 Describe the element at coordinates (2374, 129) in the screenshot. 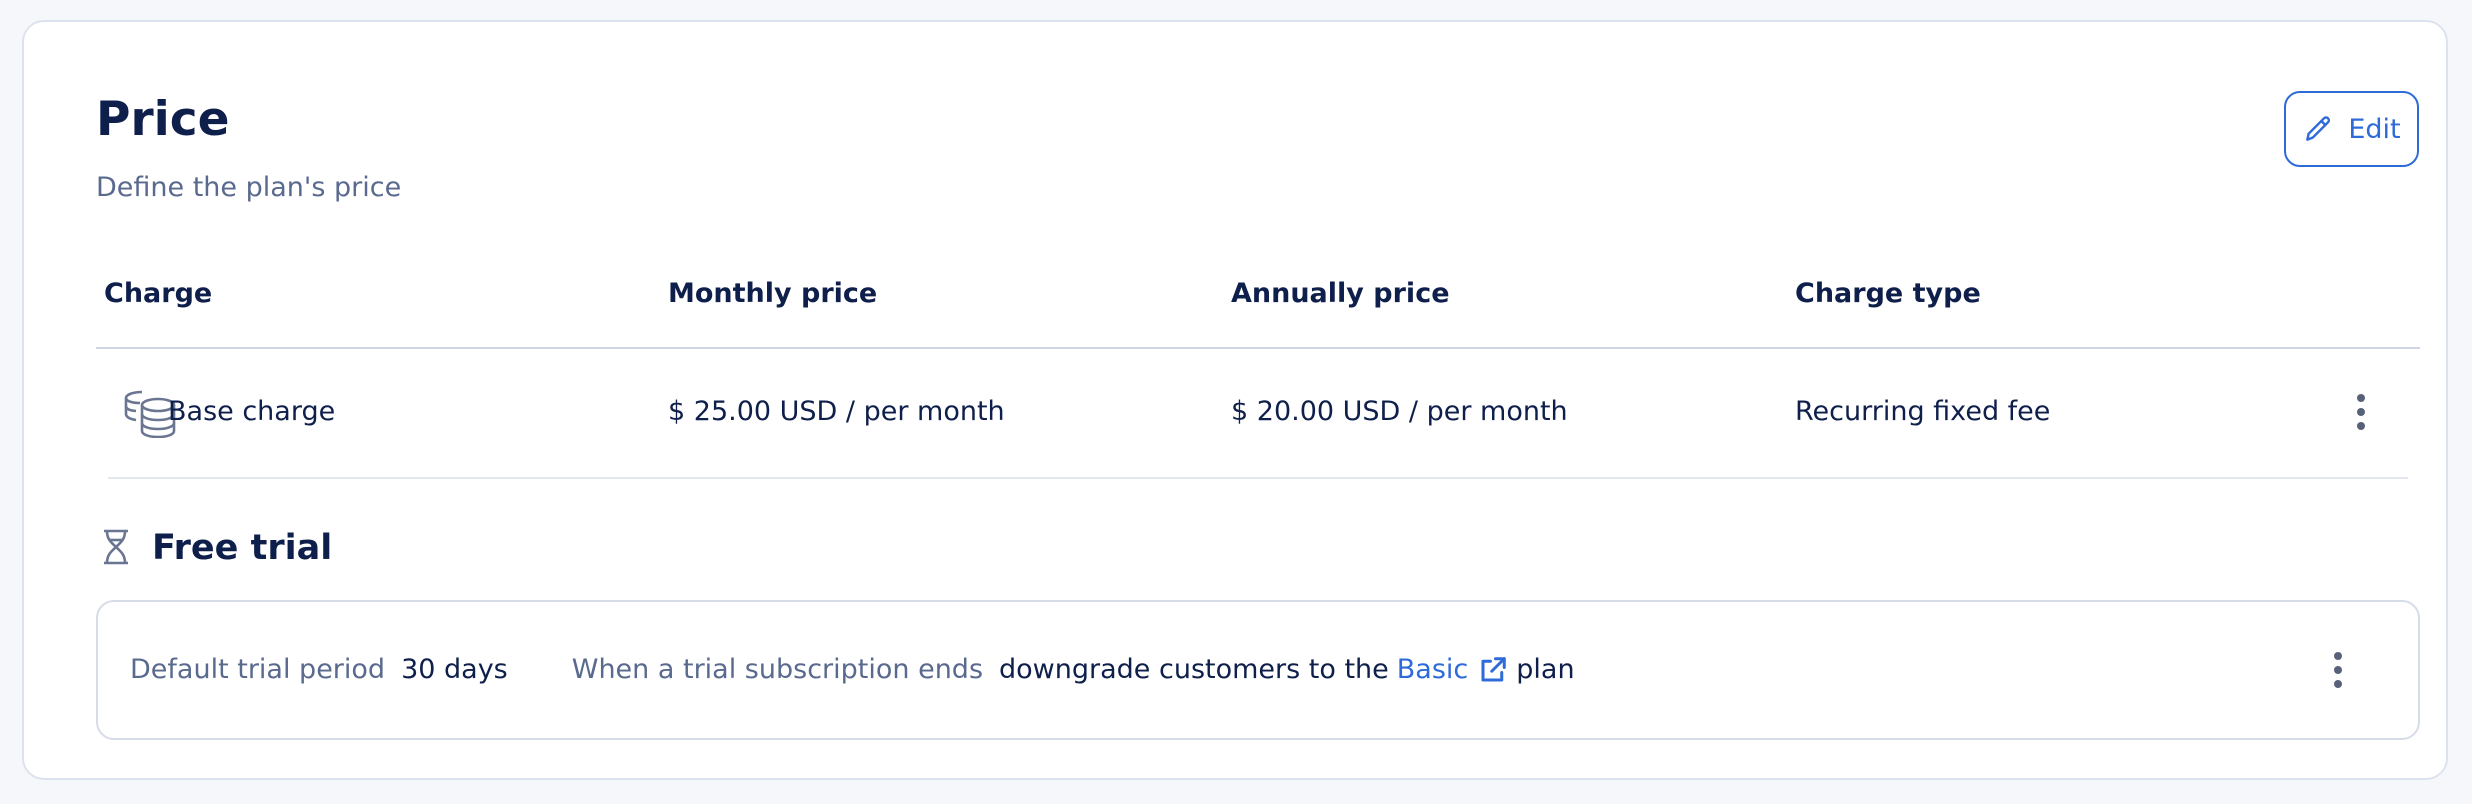

I see `edit-button-label: Edit` at that location.